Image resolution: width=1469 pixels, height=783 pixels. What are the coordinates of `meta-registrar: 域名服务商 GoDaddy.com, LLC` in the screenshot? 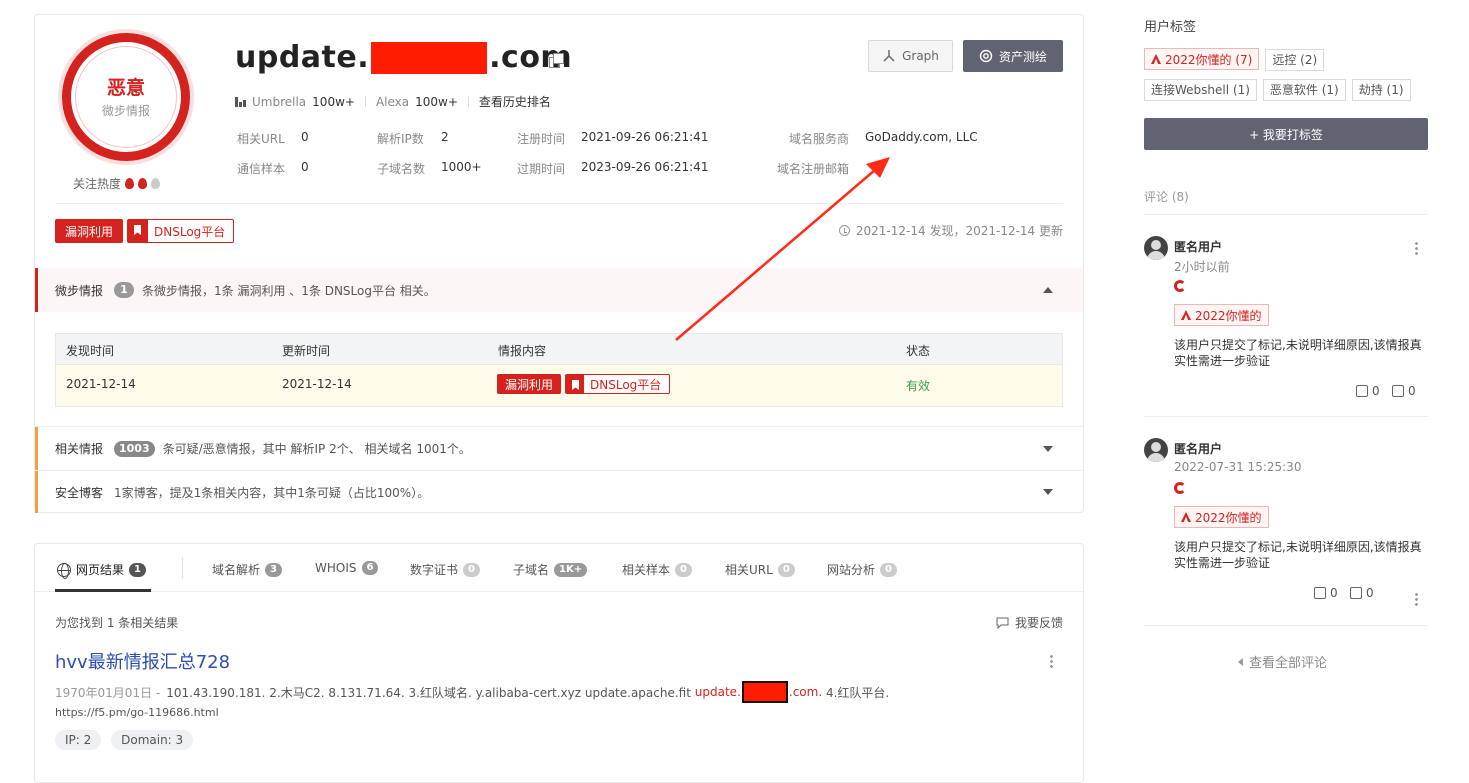 It's located at (883, 138).